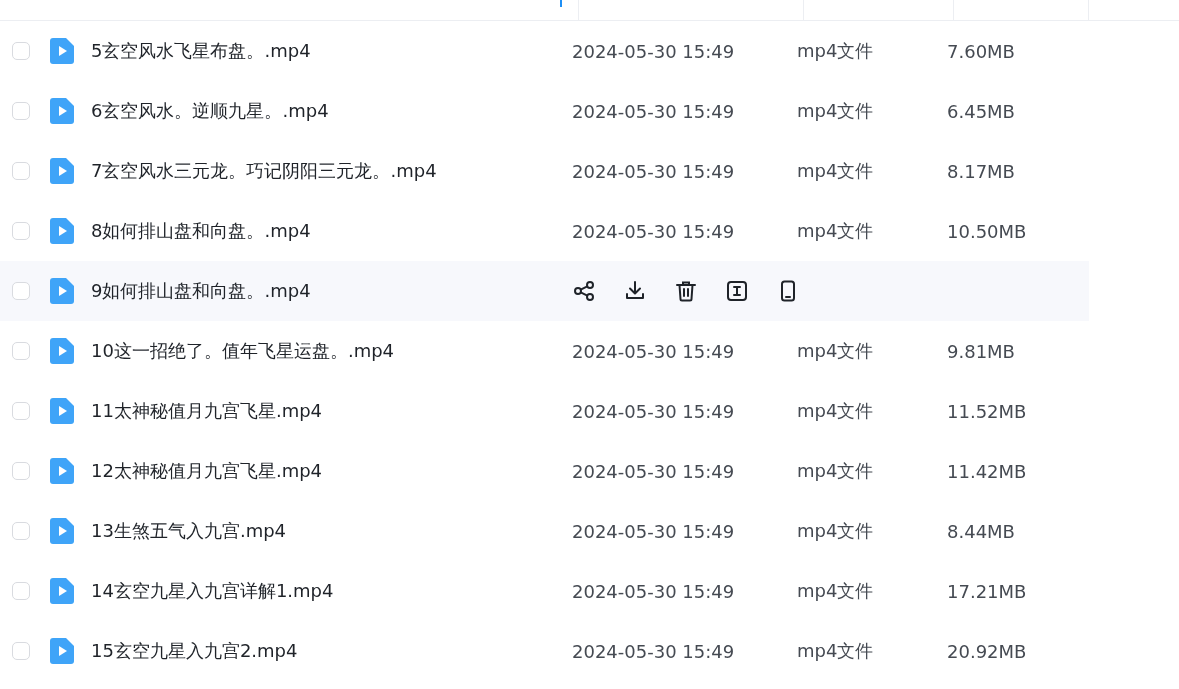 The image size is (1179, 689). Describe the element at coordinates (331, 231) in the screenshot. I see `file-name: 8如何排山盘和向盘。.mp4` at that location.